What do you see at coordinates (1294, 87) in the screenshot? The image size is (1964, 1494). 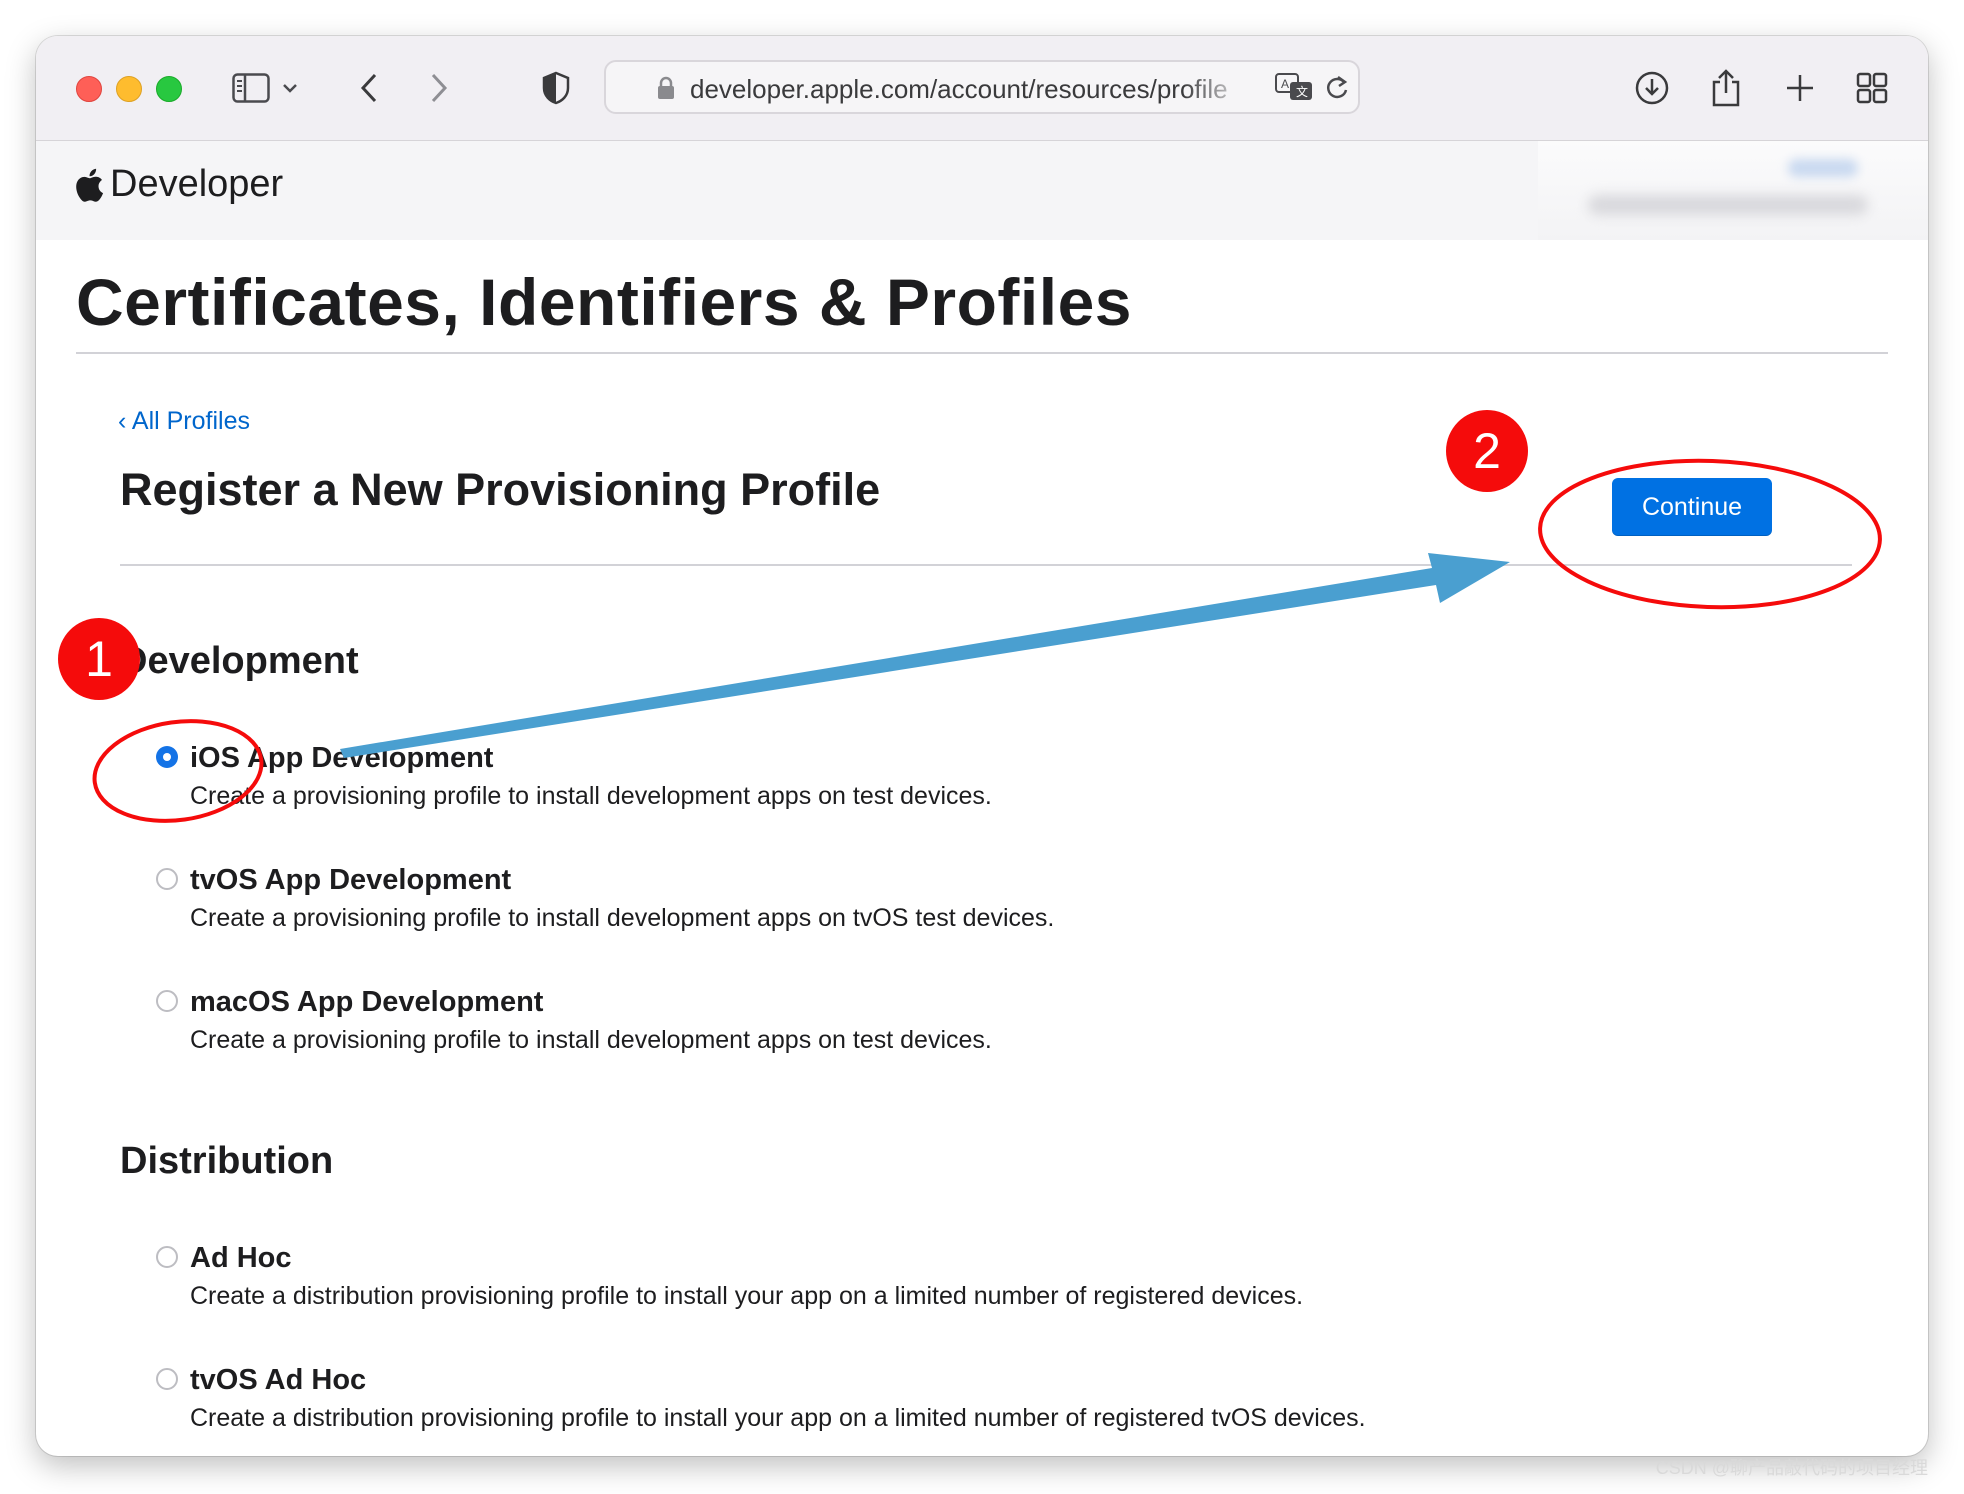 I see `translate-icon: A文` at bounding box center [1294, 87].